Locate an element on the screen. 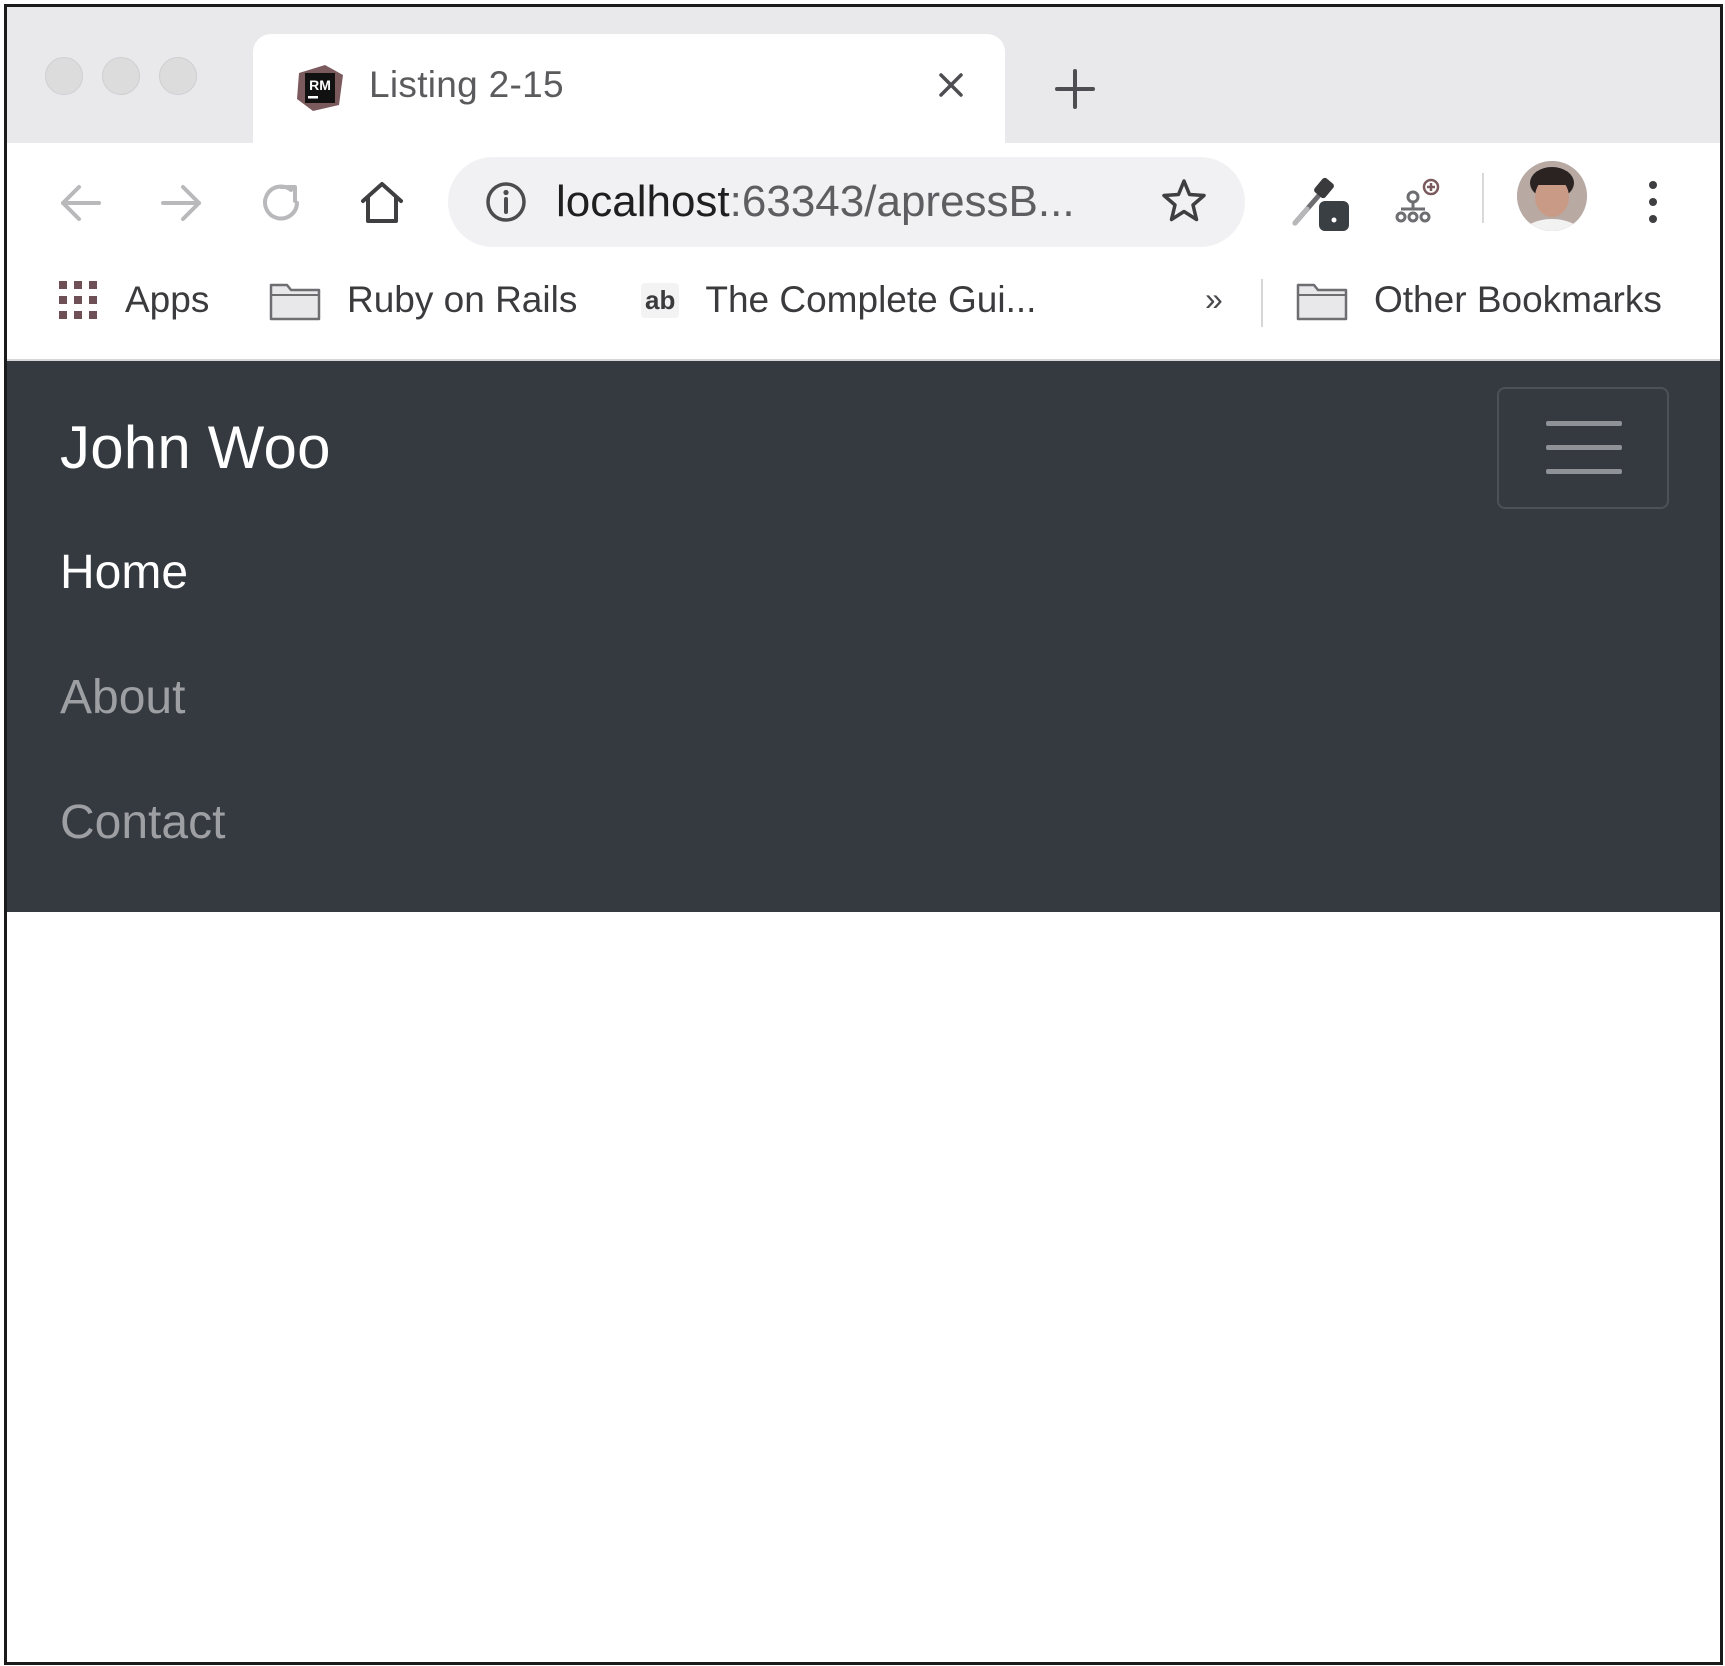  reload-icon is located at coordinates (281, 203).